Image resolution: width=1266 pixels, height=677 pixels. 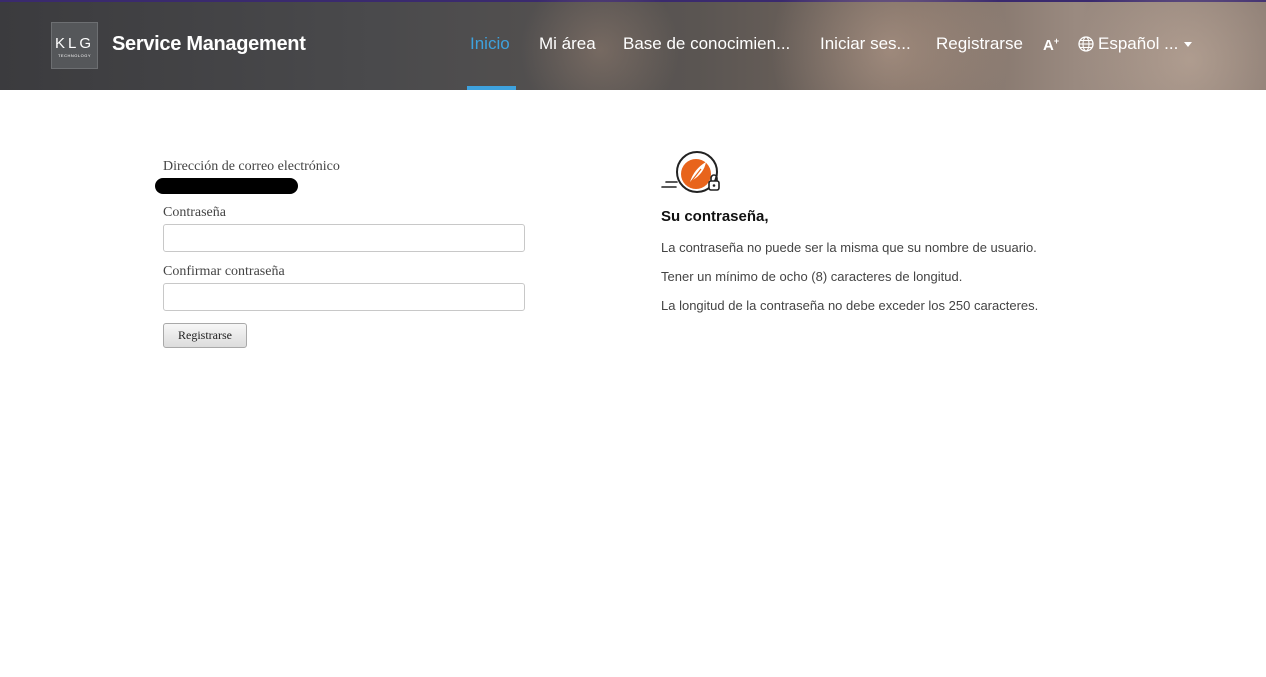 I want to click on register-button: Registrarse, so click(x=205, y=335).